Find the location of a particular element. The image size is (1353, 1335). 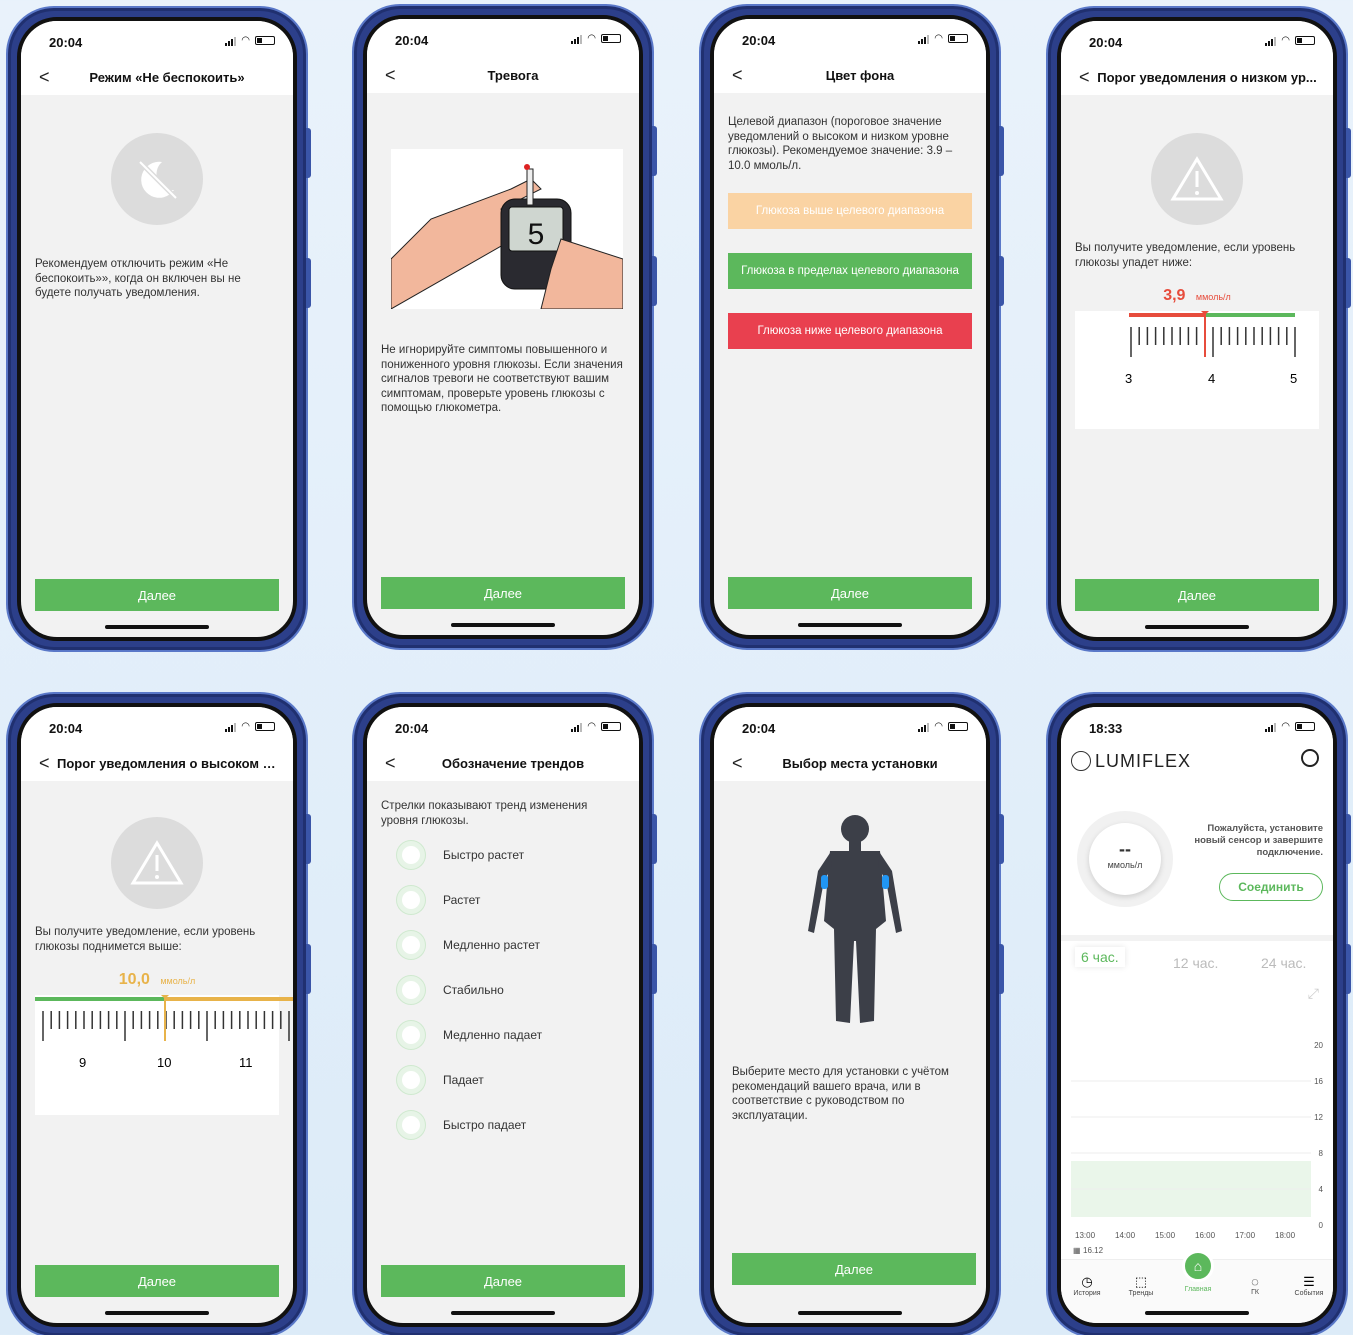

nav-events: ☰ События is located at coordinates (1309, 1285).